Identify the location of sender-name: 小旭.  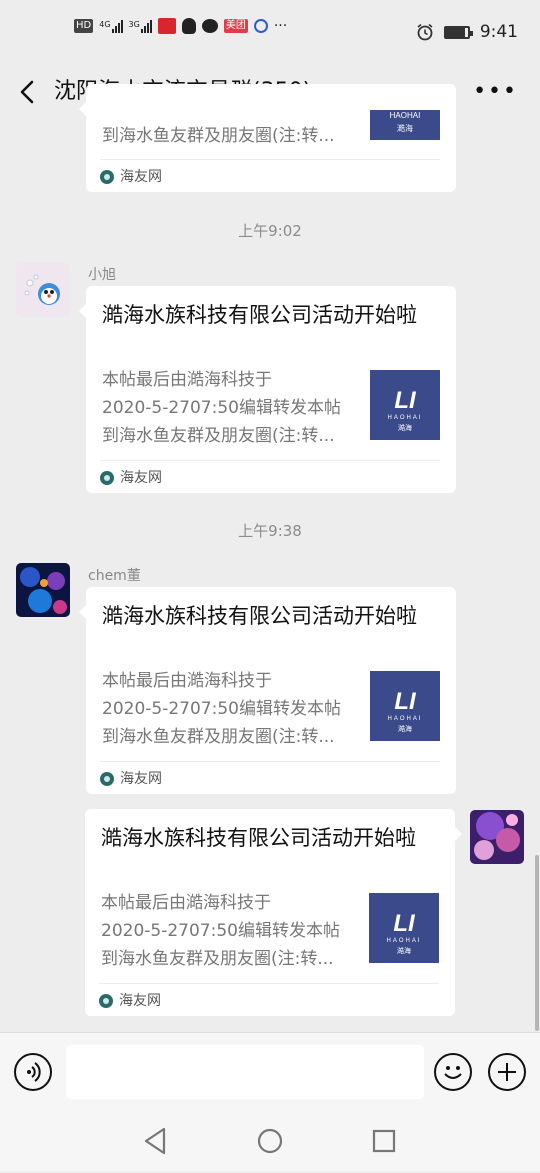
(102, 275).